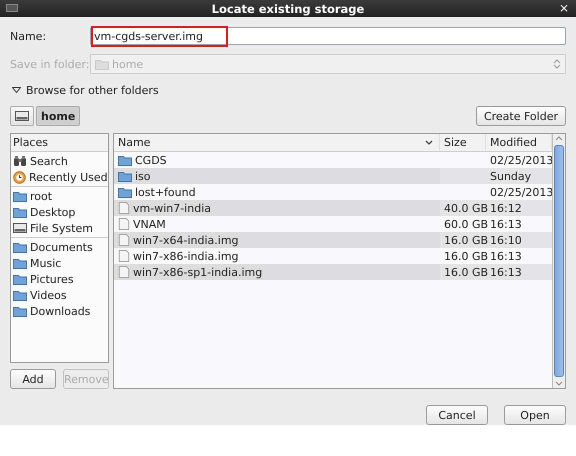  Describe the element at coordinates (186, 240) in the screenshot. I see `file-name: win7-x64-india.img` at that location.